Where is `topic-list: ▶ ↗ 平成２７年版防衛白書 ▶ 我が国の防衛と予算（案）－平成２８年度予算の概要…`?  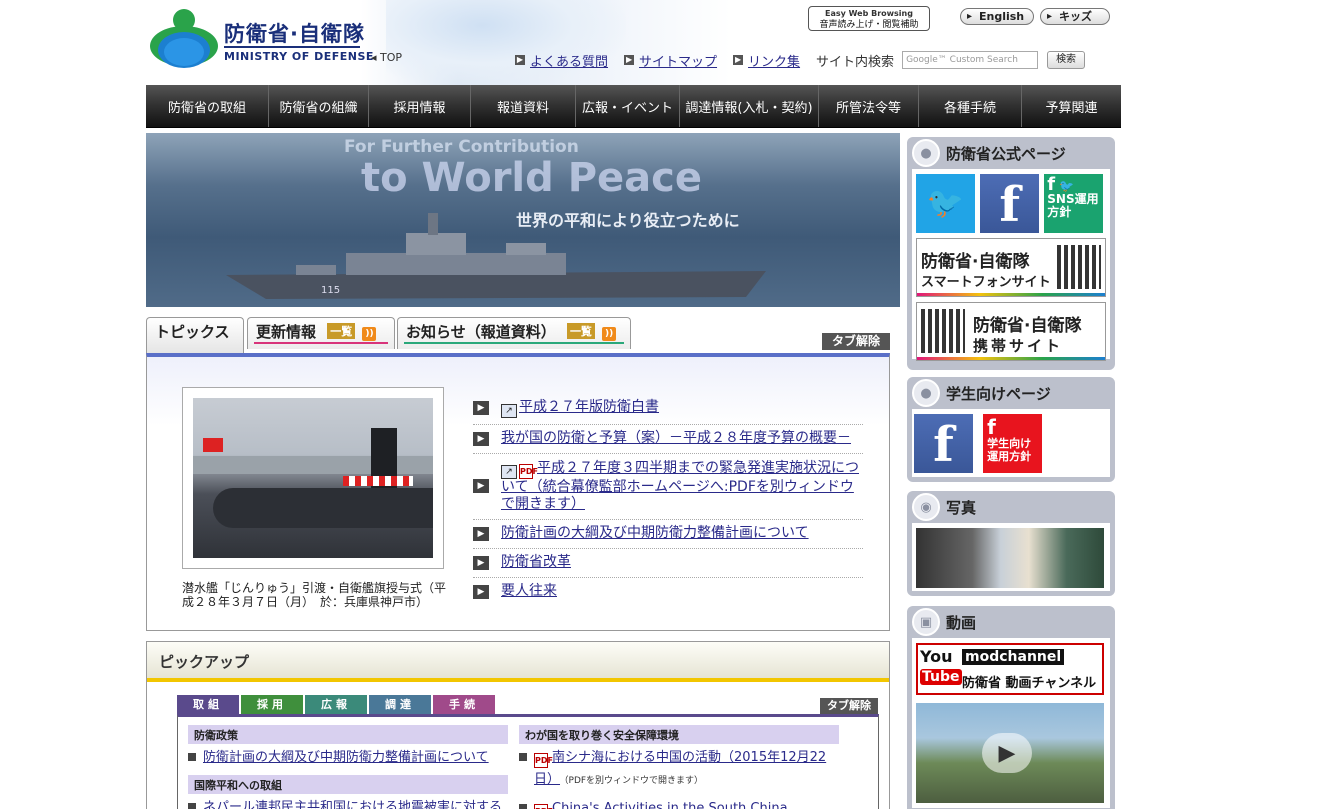
topic-list: ▶ ↗ 平成２７年版防衛白書 ▶ 我が国の防衛と予算（案）－平成２８年度予算の概要… is located at coordinates (668, 500).